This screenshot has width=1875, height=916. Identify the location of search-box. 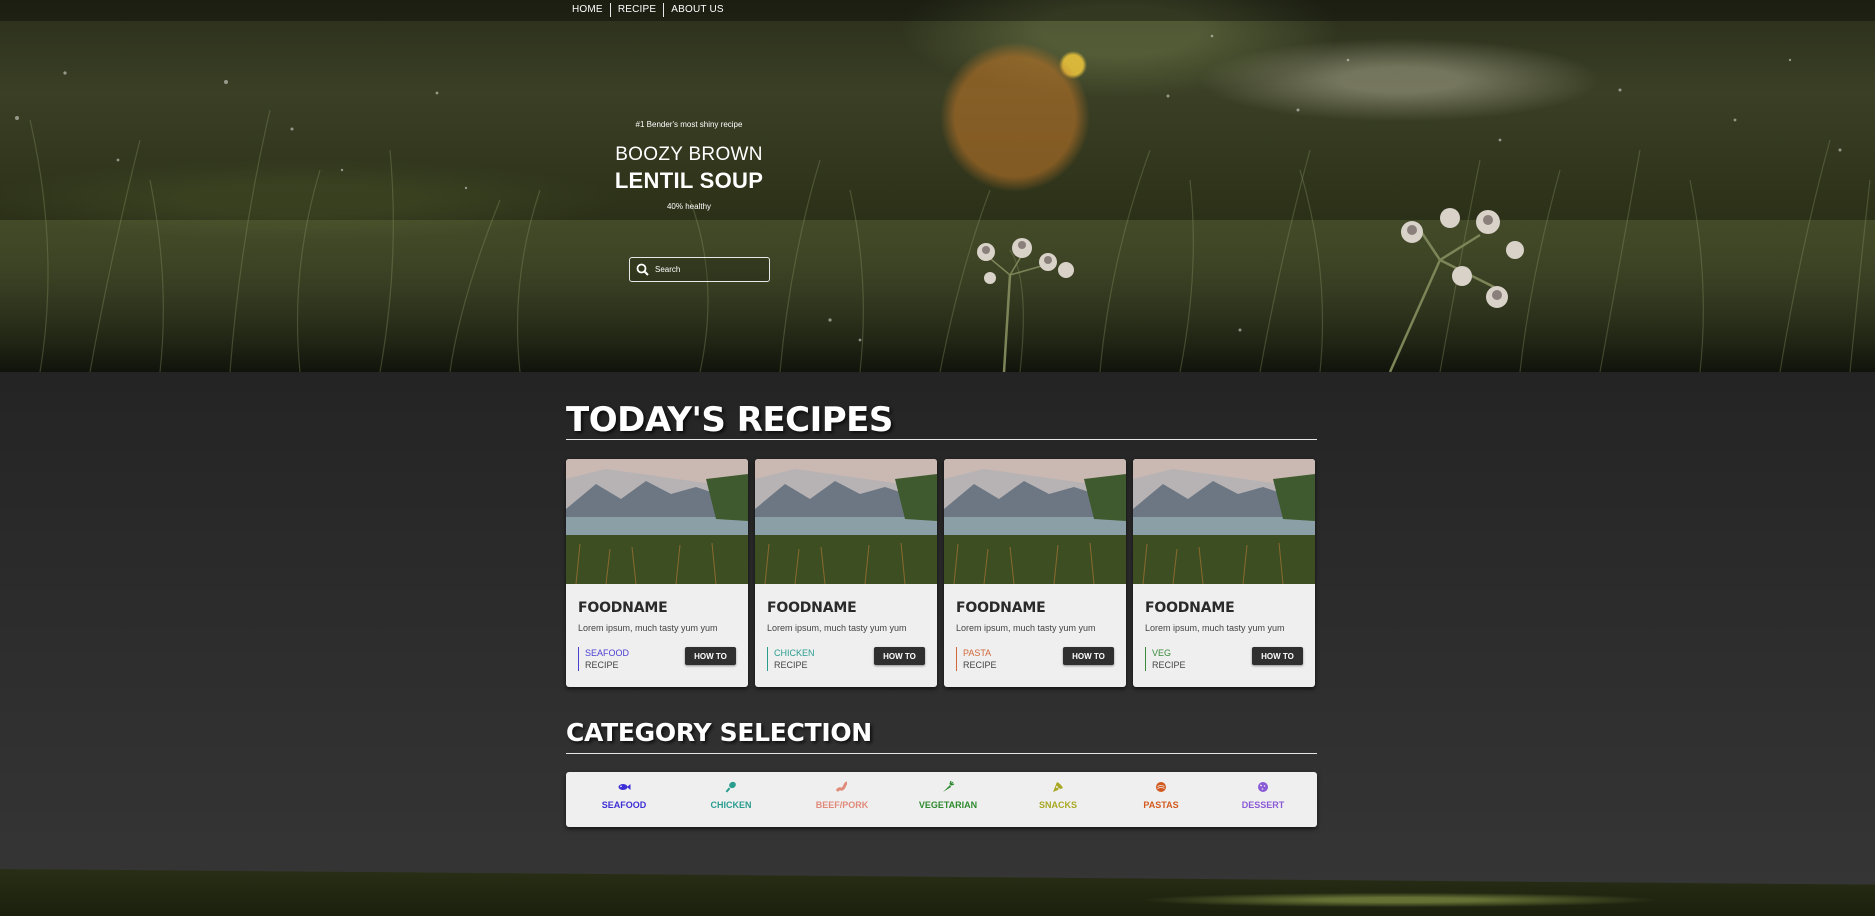
(699, 269).